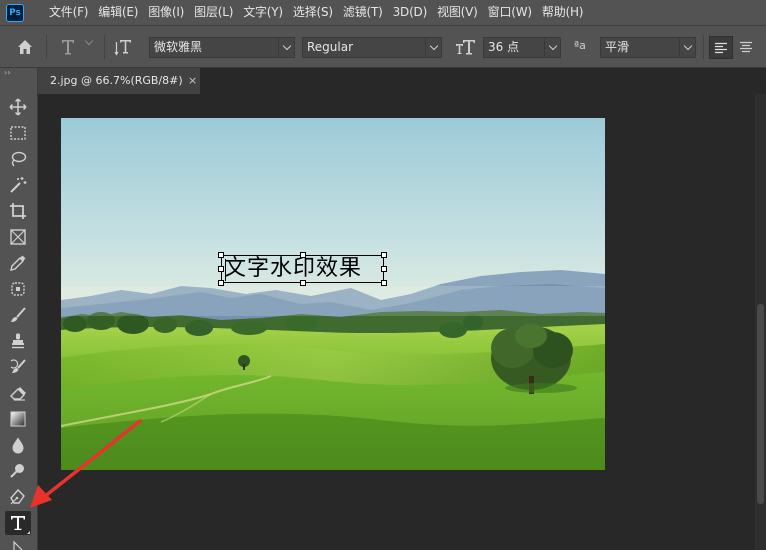  Describe the element at coordinates (293, 269) in the screenshot. I see `text-layer-content: 文字水印效果` at that location.